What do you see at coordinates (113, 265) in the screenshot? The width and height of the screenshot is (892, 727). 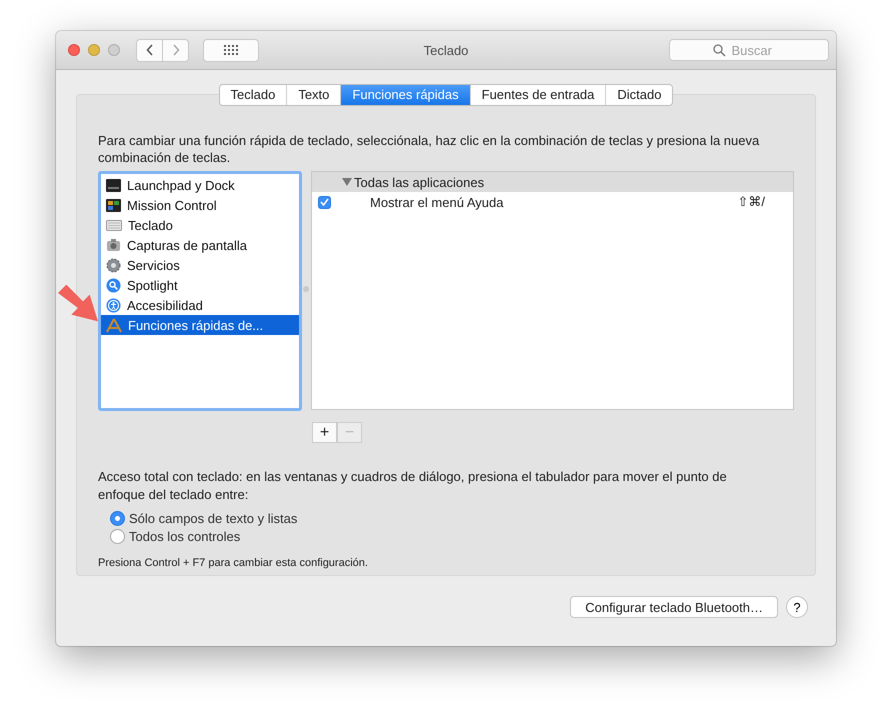 I see `gear-icon` at bounding box center [113, 265].